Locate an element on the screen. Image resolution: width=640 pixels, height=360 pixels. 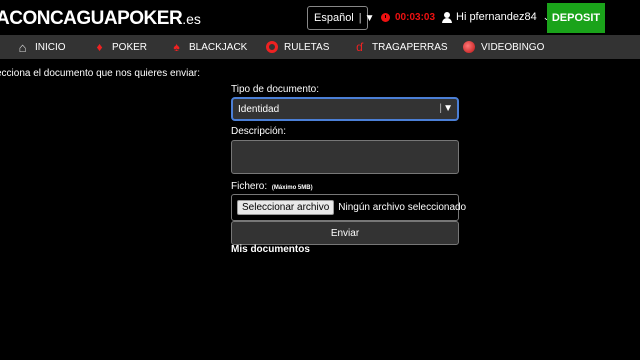
language-selector: Español | ▼ is located at coordinates (341, 18).